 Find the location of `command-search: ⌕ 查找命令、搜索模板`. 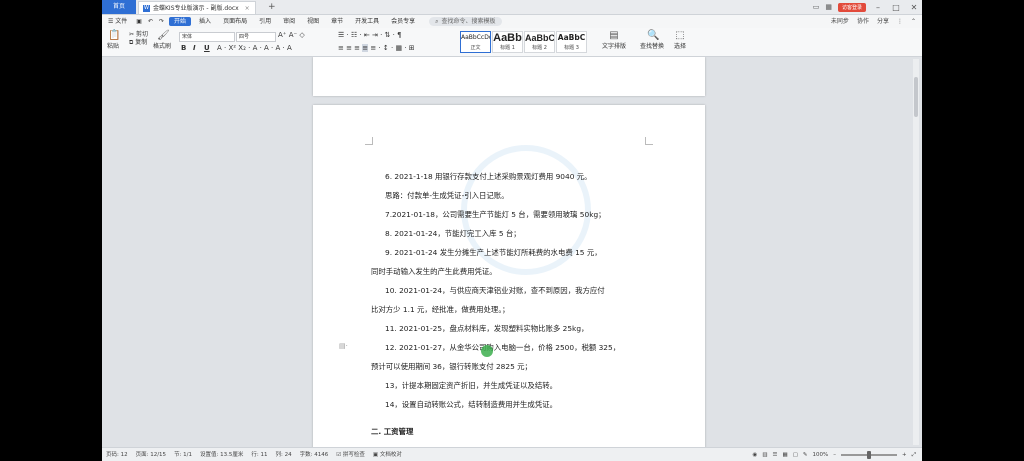

command-search: ⌕ 查找命令、搜索模板 is located at coordinates (465, 21).